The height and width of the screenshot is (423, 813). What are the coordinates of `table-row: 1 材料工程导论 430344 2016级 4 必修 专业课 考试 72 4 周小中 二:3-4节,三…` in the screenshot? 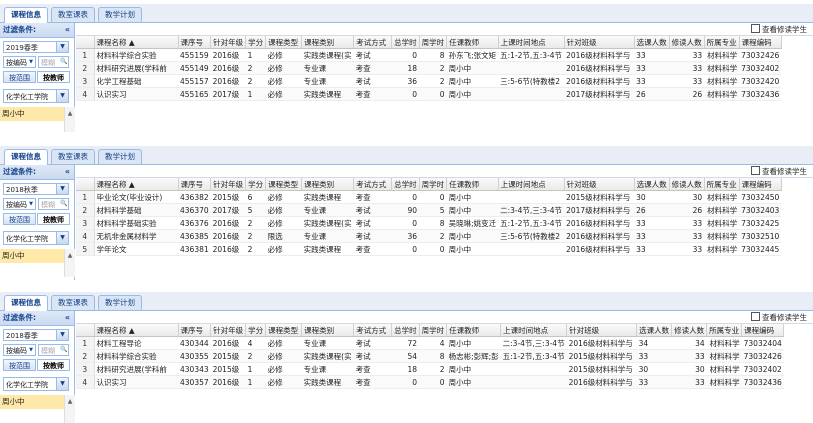 It's located at (430, 343).